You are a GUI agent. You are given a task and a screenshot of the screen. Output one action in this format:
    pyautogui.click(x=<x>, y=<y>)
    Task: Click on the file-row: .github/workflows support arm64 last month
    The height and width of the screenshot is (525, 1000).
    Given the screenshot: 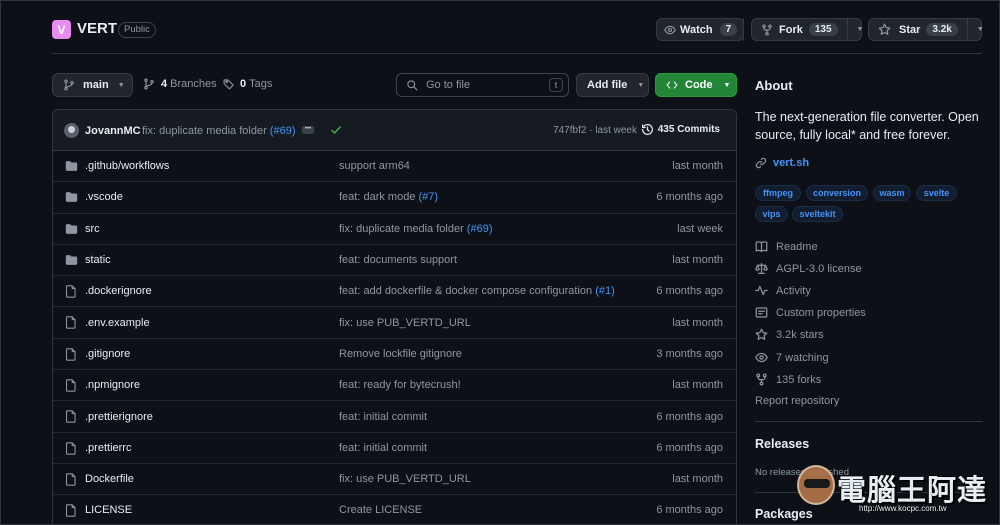 What is the action you would take?
    pyautogui.click(x=394, y=167)
    